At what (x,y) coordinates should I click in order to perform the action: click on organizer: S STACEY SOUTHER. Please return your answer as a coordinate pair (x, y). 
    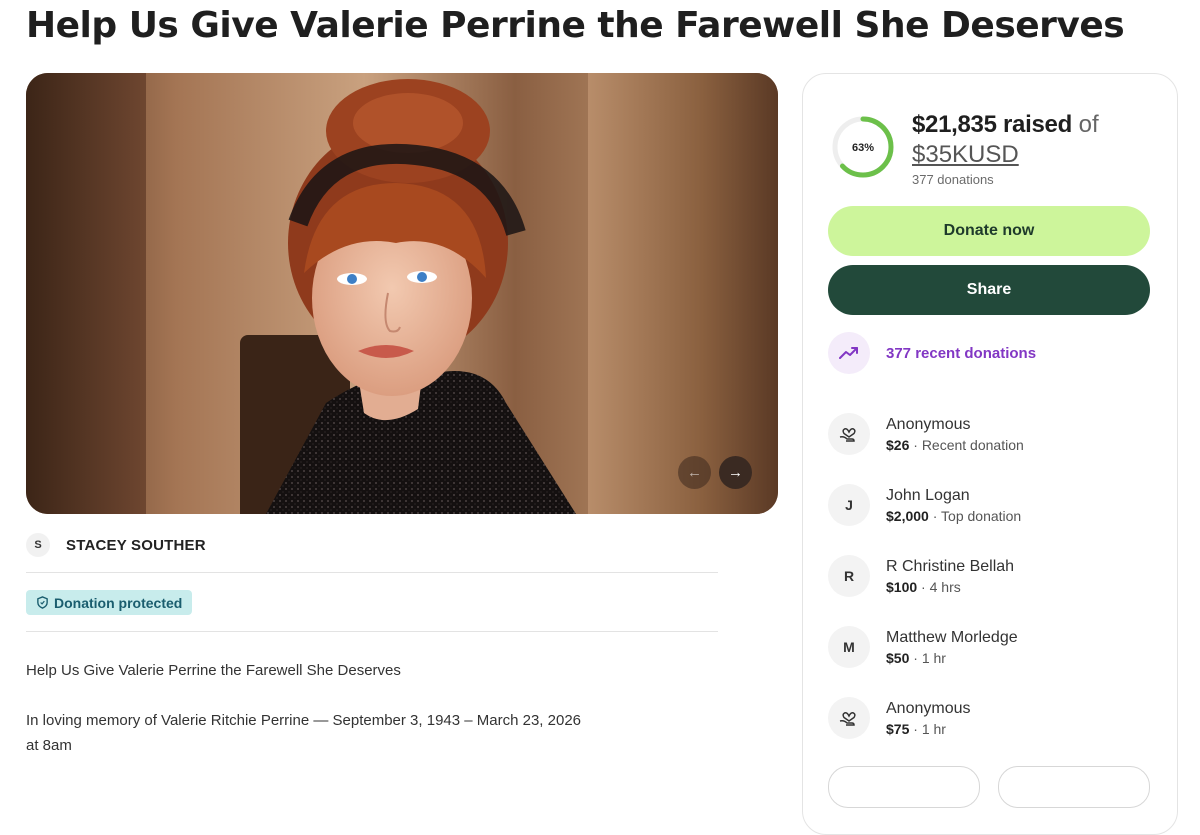
    Looking at the image, I should click on (116, 545).